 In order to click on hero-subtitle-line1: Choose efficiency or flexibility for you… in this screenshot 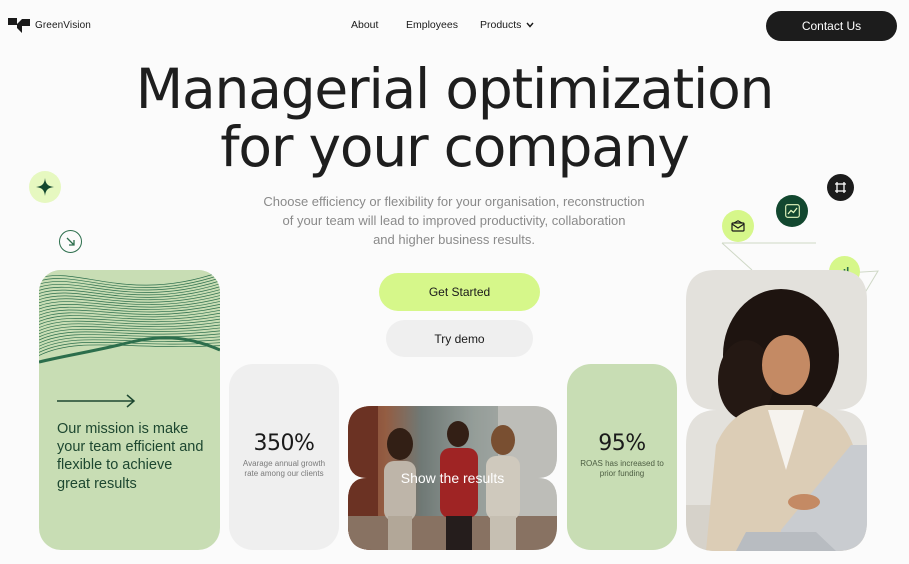, I will do `click(454, 201)`.